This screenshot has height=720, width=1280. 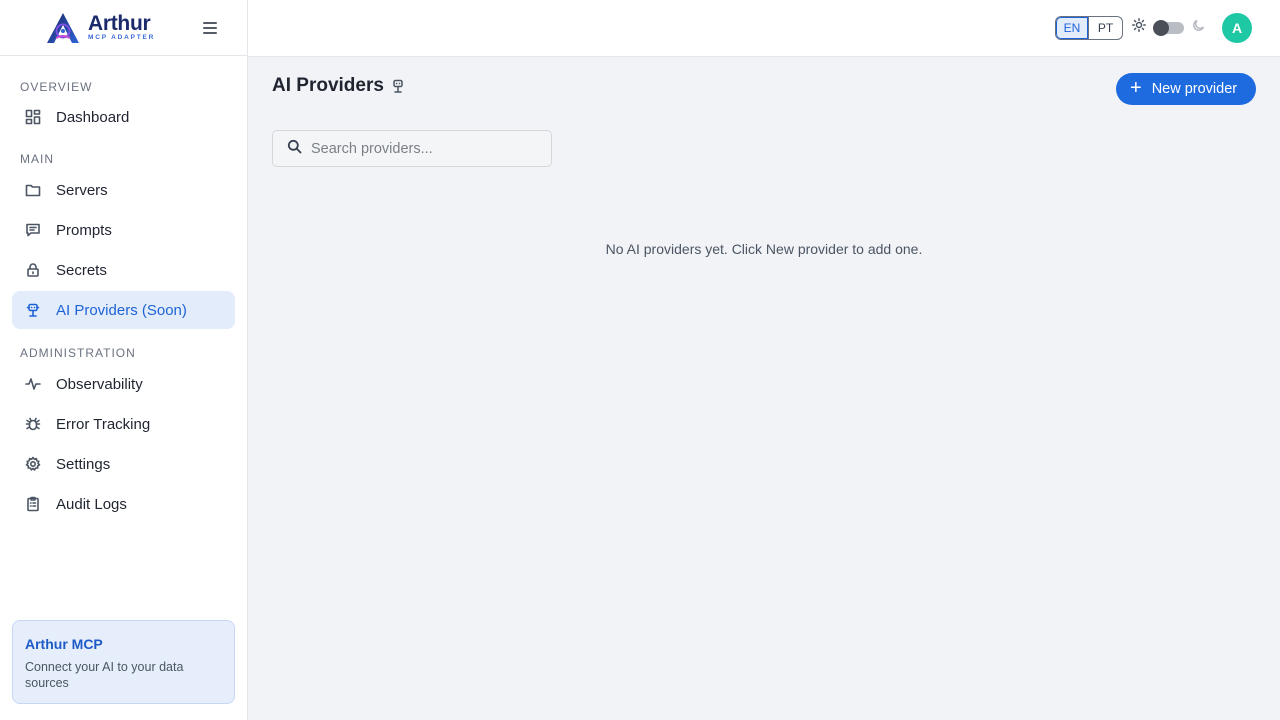 What do you see at coordinates (764, 28) in the screenshot?
I see `top-header: EN PT A` at bounding box center [764, 28].